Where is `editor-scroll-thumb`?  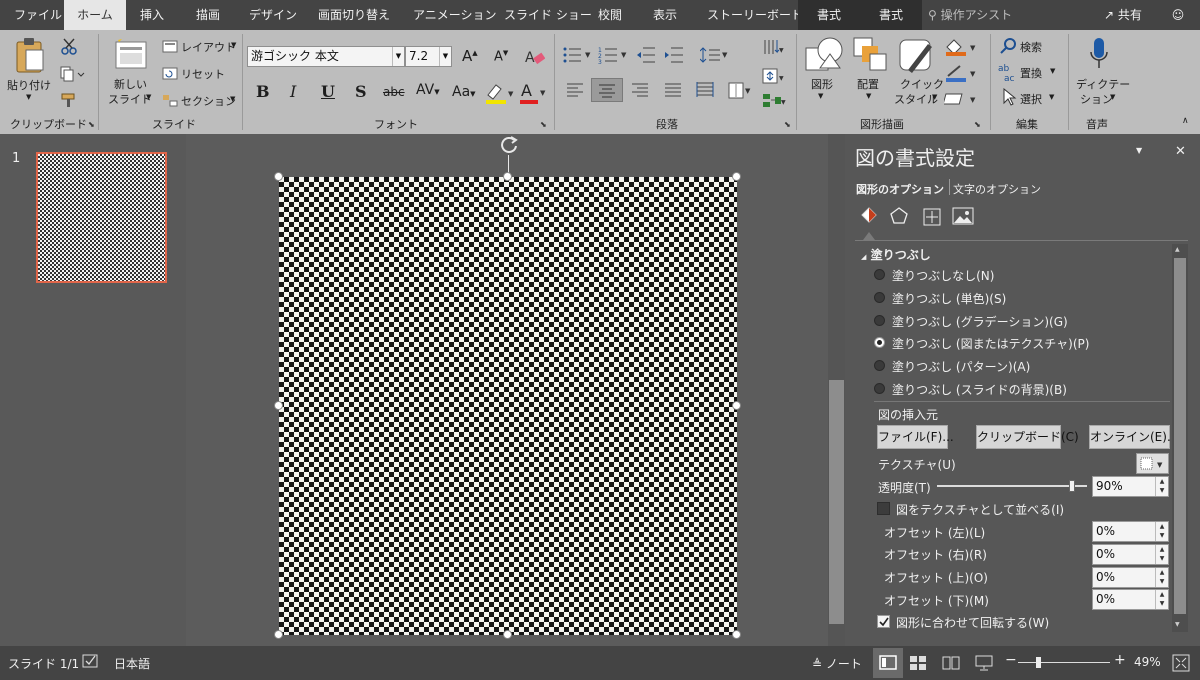
editor-scroll-thumb is located at coordinates (836, 502).